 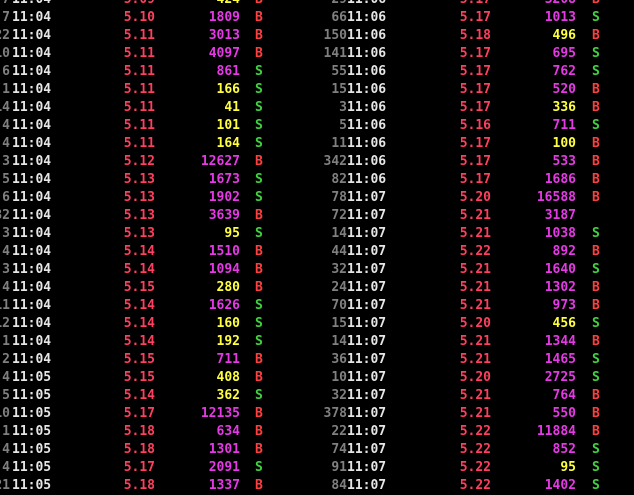 What do you see at coordinates (160, 4) in the screenshot?
I see `tick-row: 711:04 5.09 424 B` at bounding box center [160, 4].